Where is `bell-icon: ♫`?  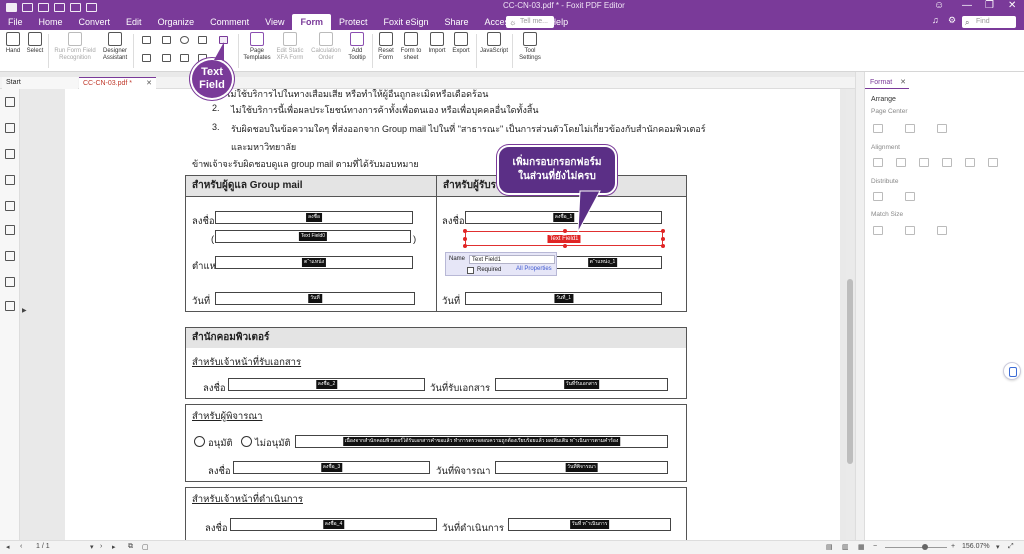
bell-icon: ♫ is located at coordinates (935, 20).